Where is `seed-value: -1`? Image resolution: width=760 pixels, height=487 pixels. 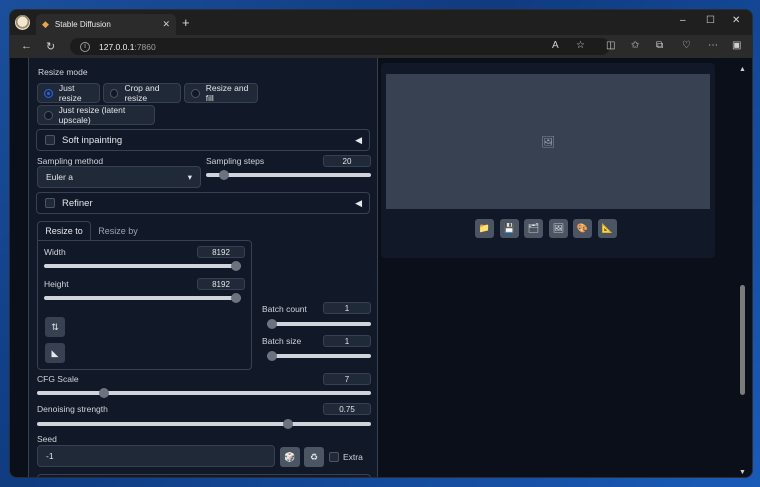
seed-value: -1 is located at coordinates (50, 456).